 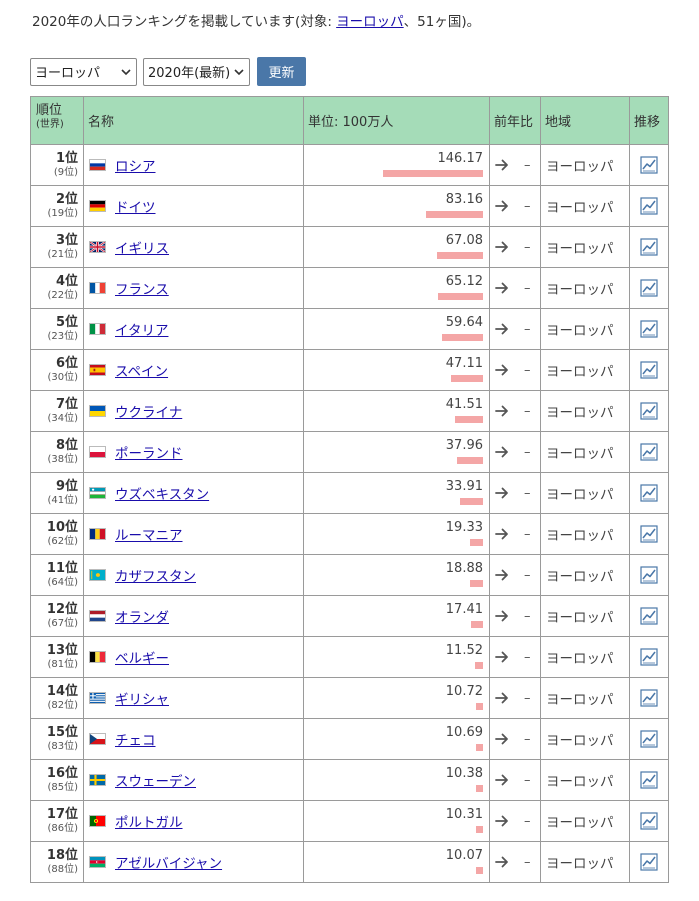 What do you see at coordinates (149, 536) in the screenshot?
I see `country-link: ルーマニア` at bounding box center [149, 536].